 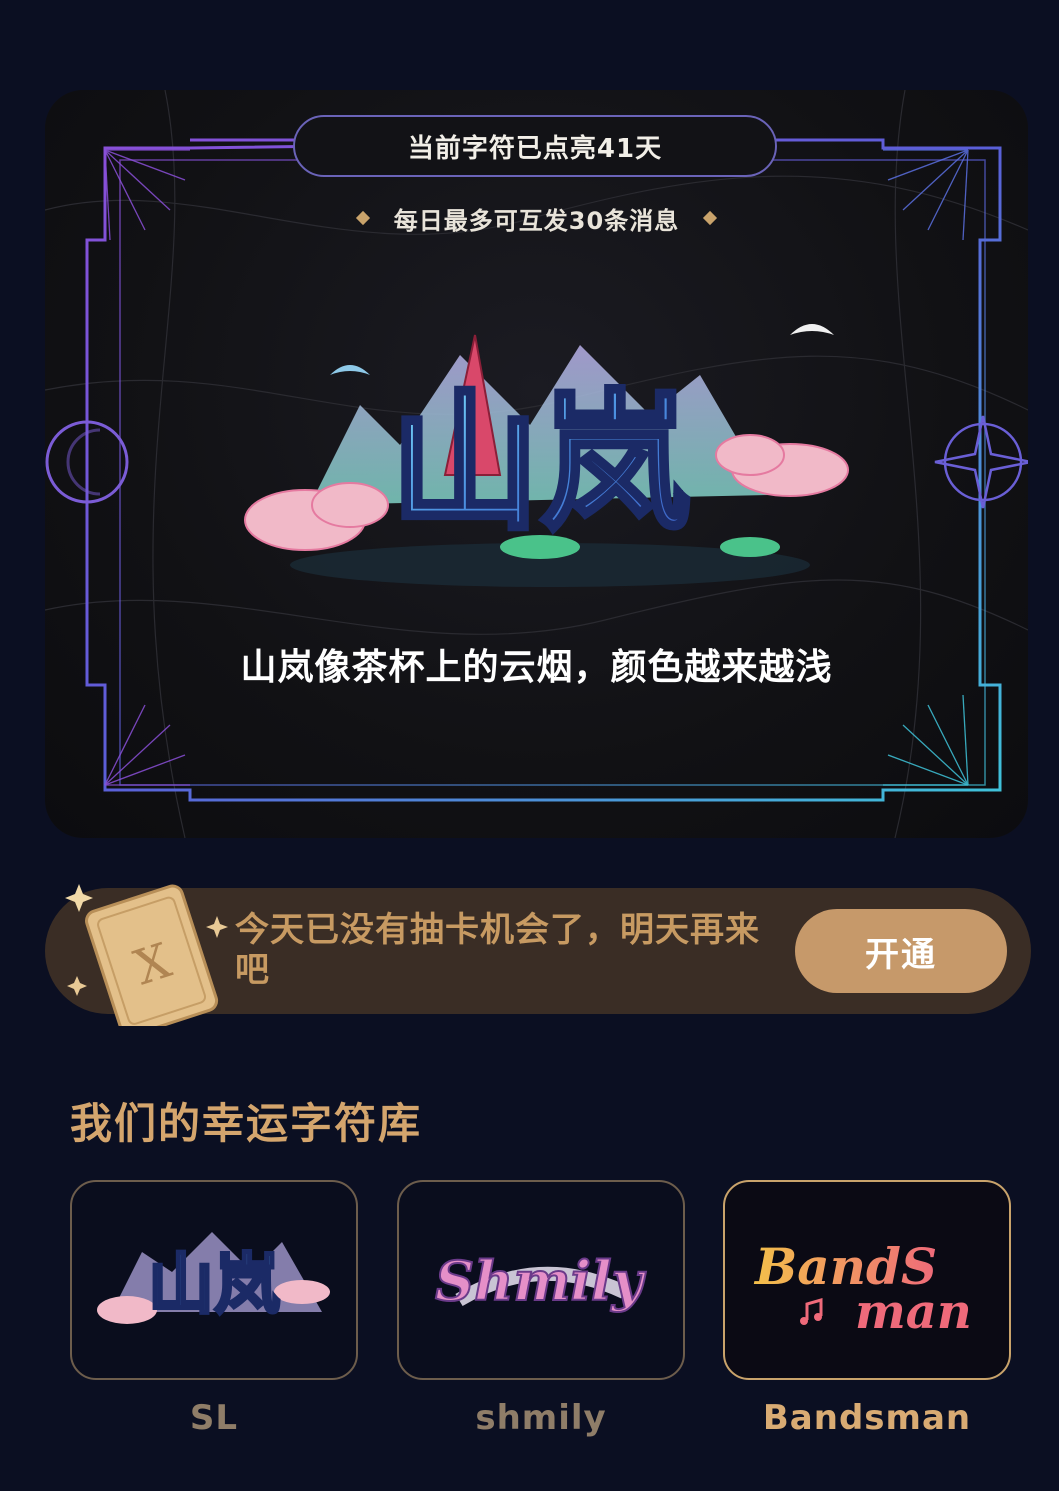 I want to click on library-item-label: shmily, so click(x=541, y=1418).